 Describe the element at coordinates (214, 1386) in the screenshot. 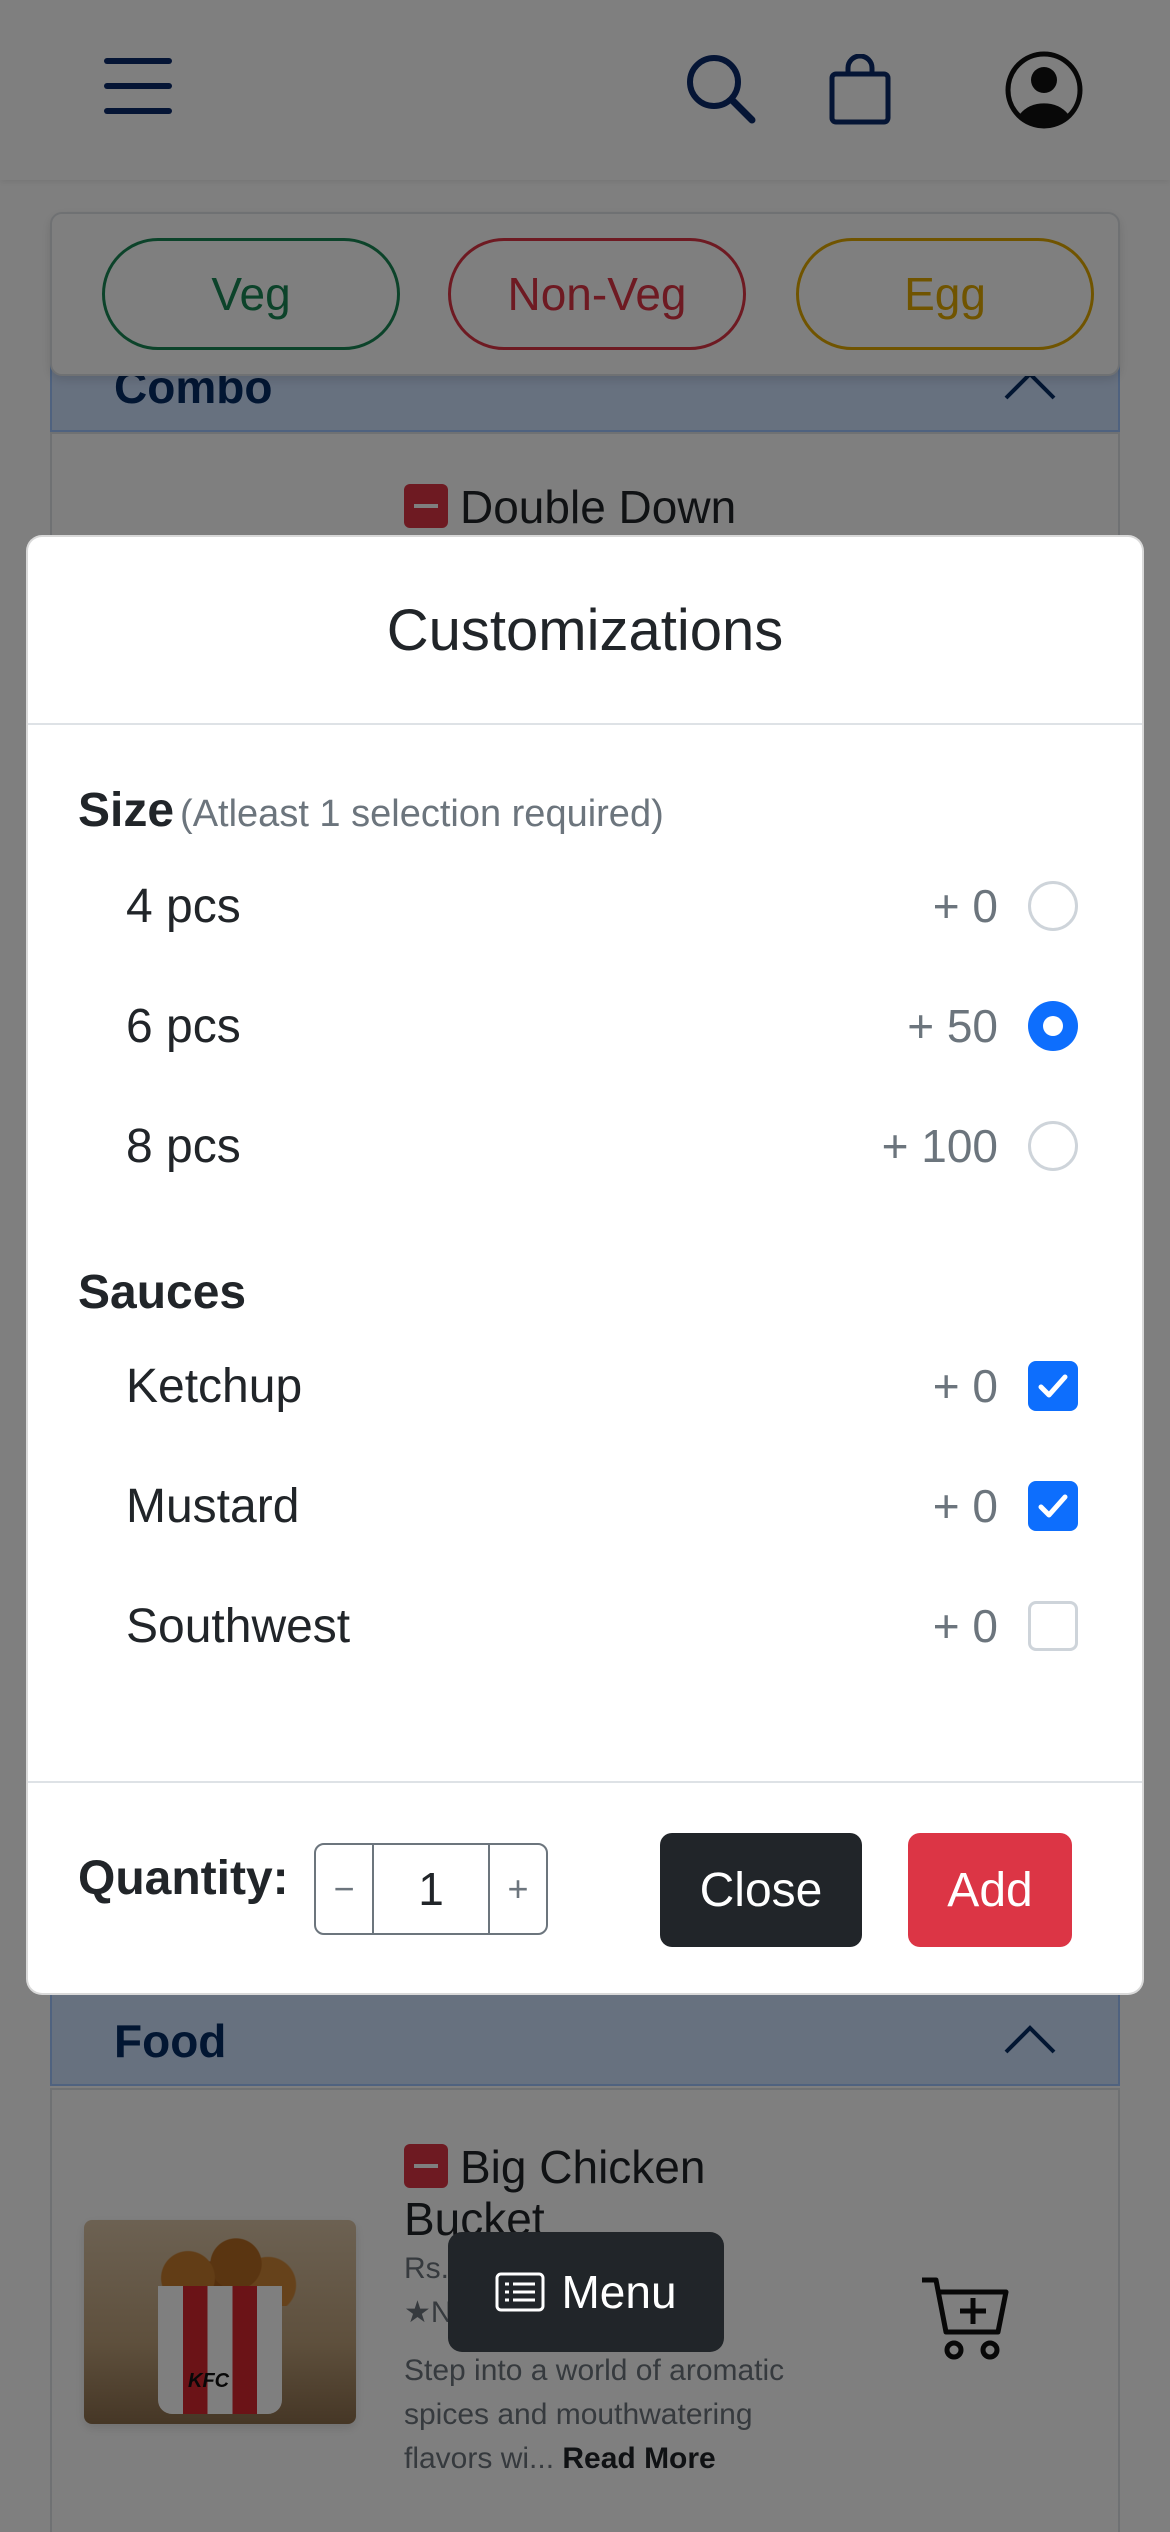

I see `option-label: Ketchup` at that location.